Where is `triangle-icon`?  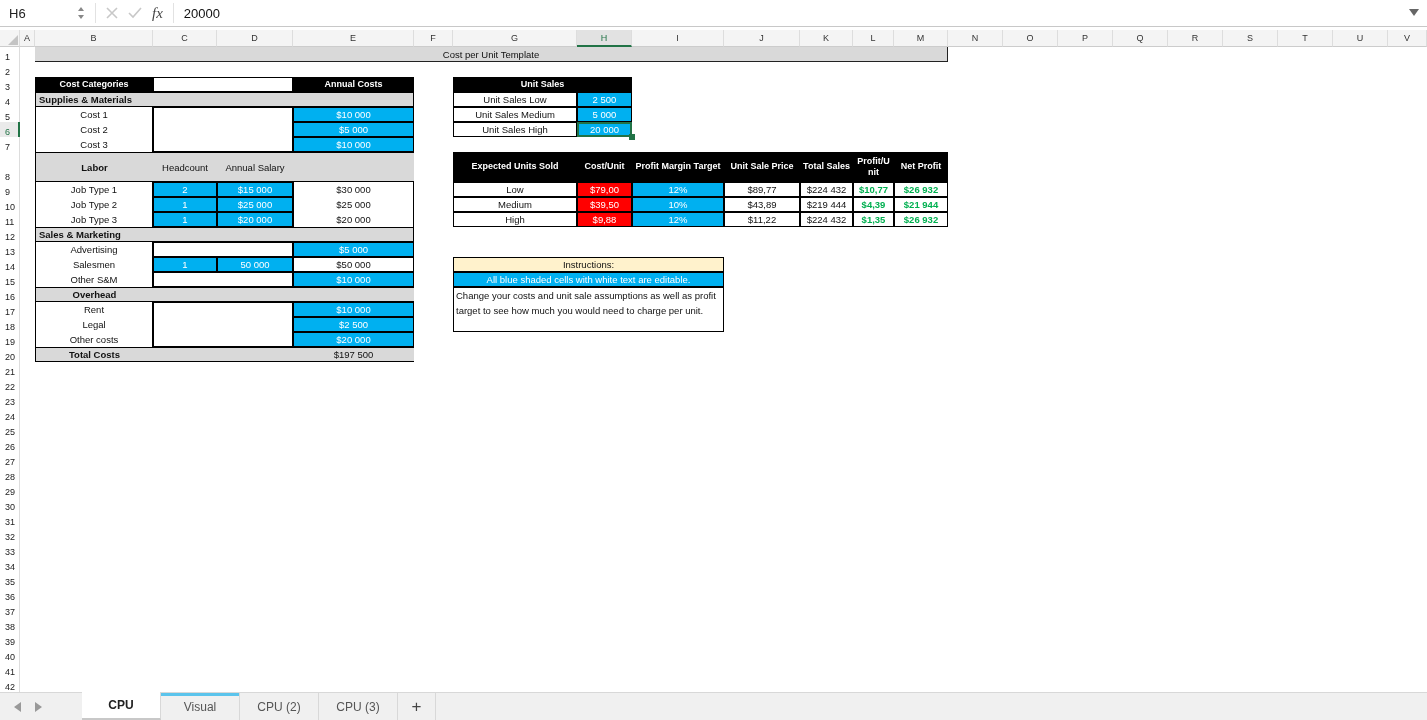 triangle-icon is located at coordinates (13, 40).